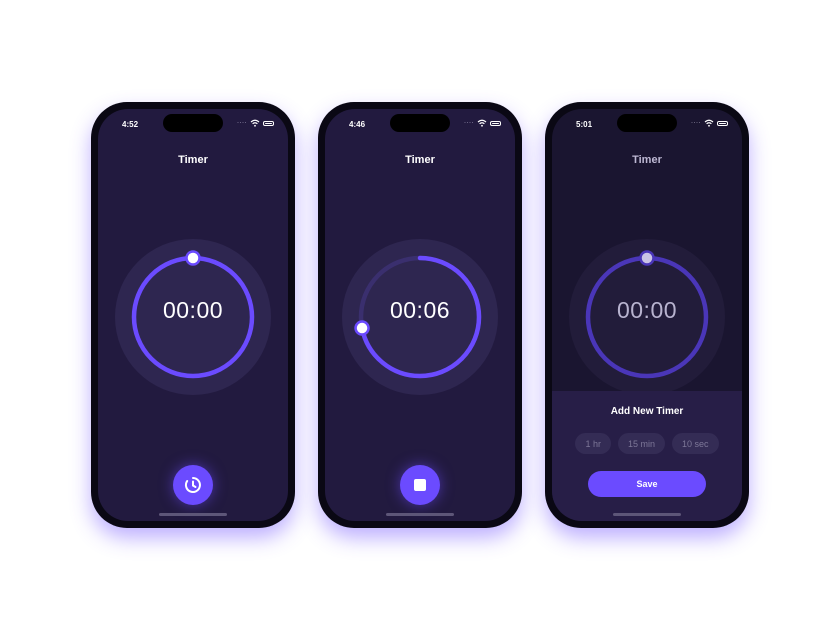 Image resolution: width=838 pixels, height=628 pixels. What do you see at coordinates (130, 124) in the screenshot?
I see `status-time: 4:52` at bounding box center [130, 124].